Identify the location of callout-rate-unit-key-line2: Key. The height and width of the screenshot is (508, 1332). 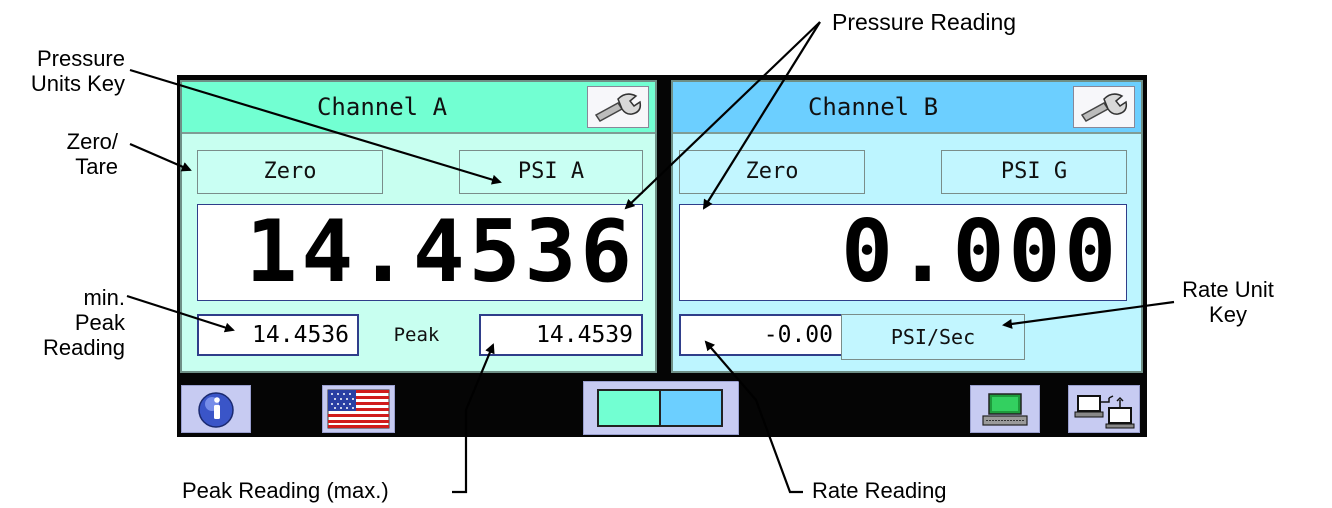
(1228, 314).